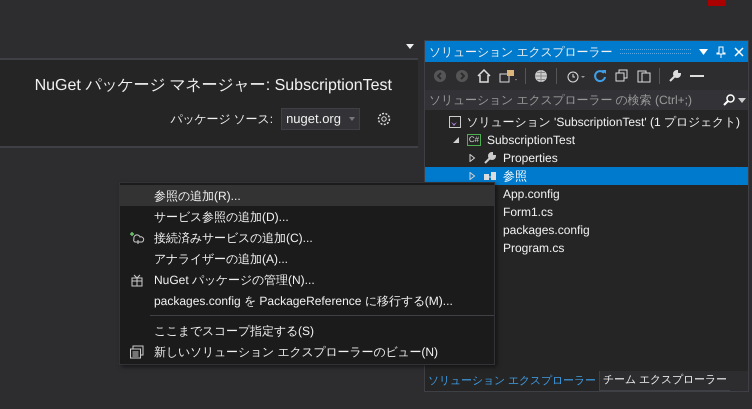 Image resolution: width=752 pixels, height=409 pixels. Describe the element at coordinates (586, 176) in the screenshot. I see `tree-item: 参照` at that location.